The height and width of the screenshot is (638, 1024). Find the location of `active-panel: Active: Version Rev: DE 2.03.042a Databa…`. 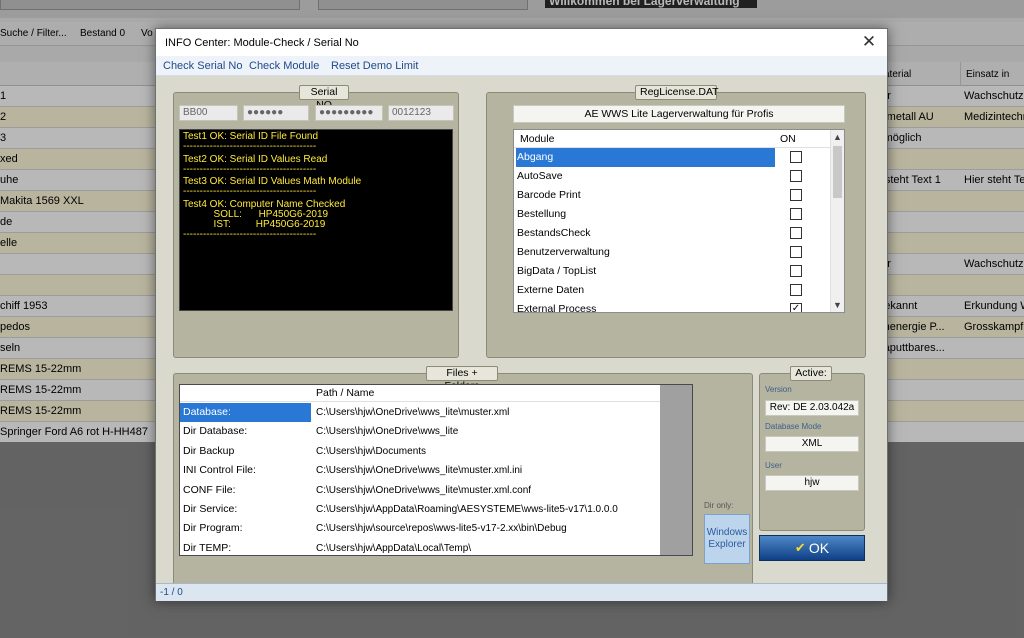

active-panel: Active: Version Rev: DE 2.03.042a Databa… is located at coordinates (812, 448).